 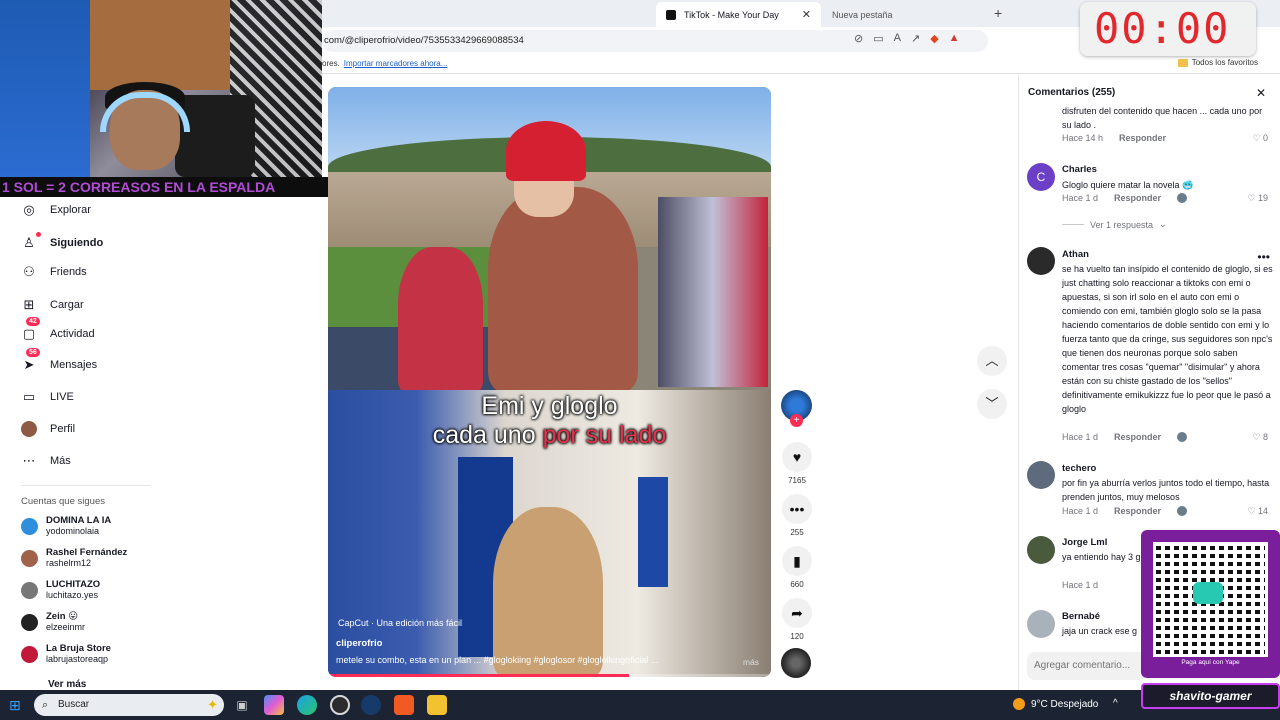 I want to click on close-tab-icon: ✕, so click(x=806, y=14).